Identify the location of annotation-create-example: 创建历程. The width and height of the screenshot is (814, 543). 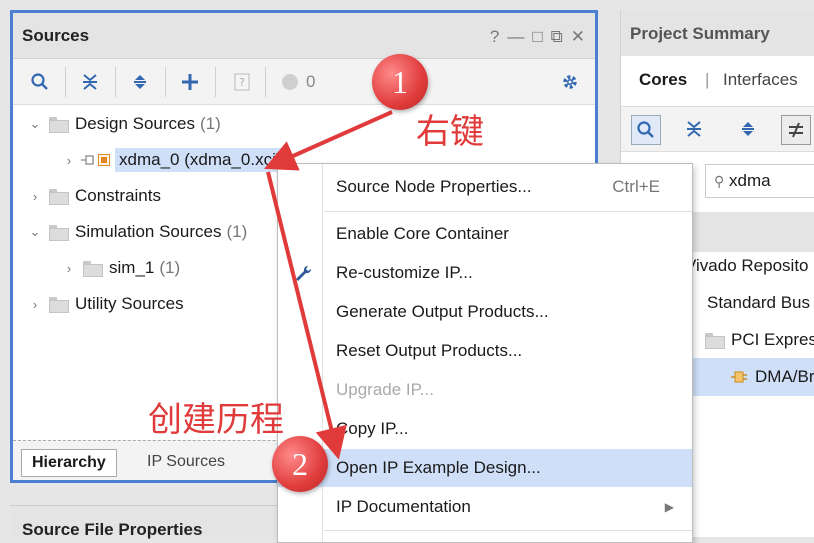
(216, 420).